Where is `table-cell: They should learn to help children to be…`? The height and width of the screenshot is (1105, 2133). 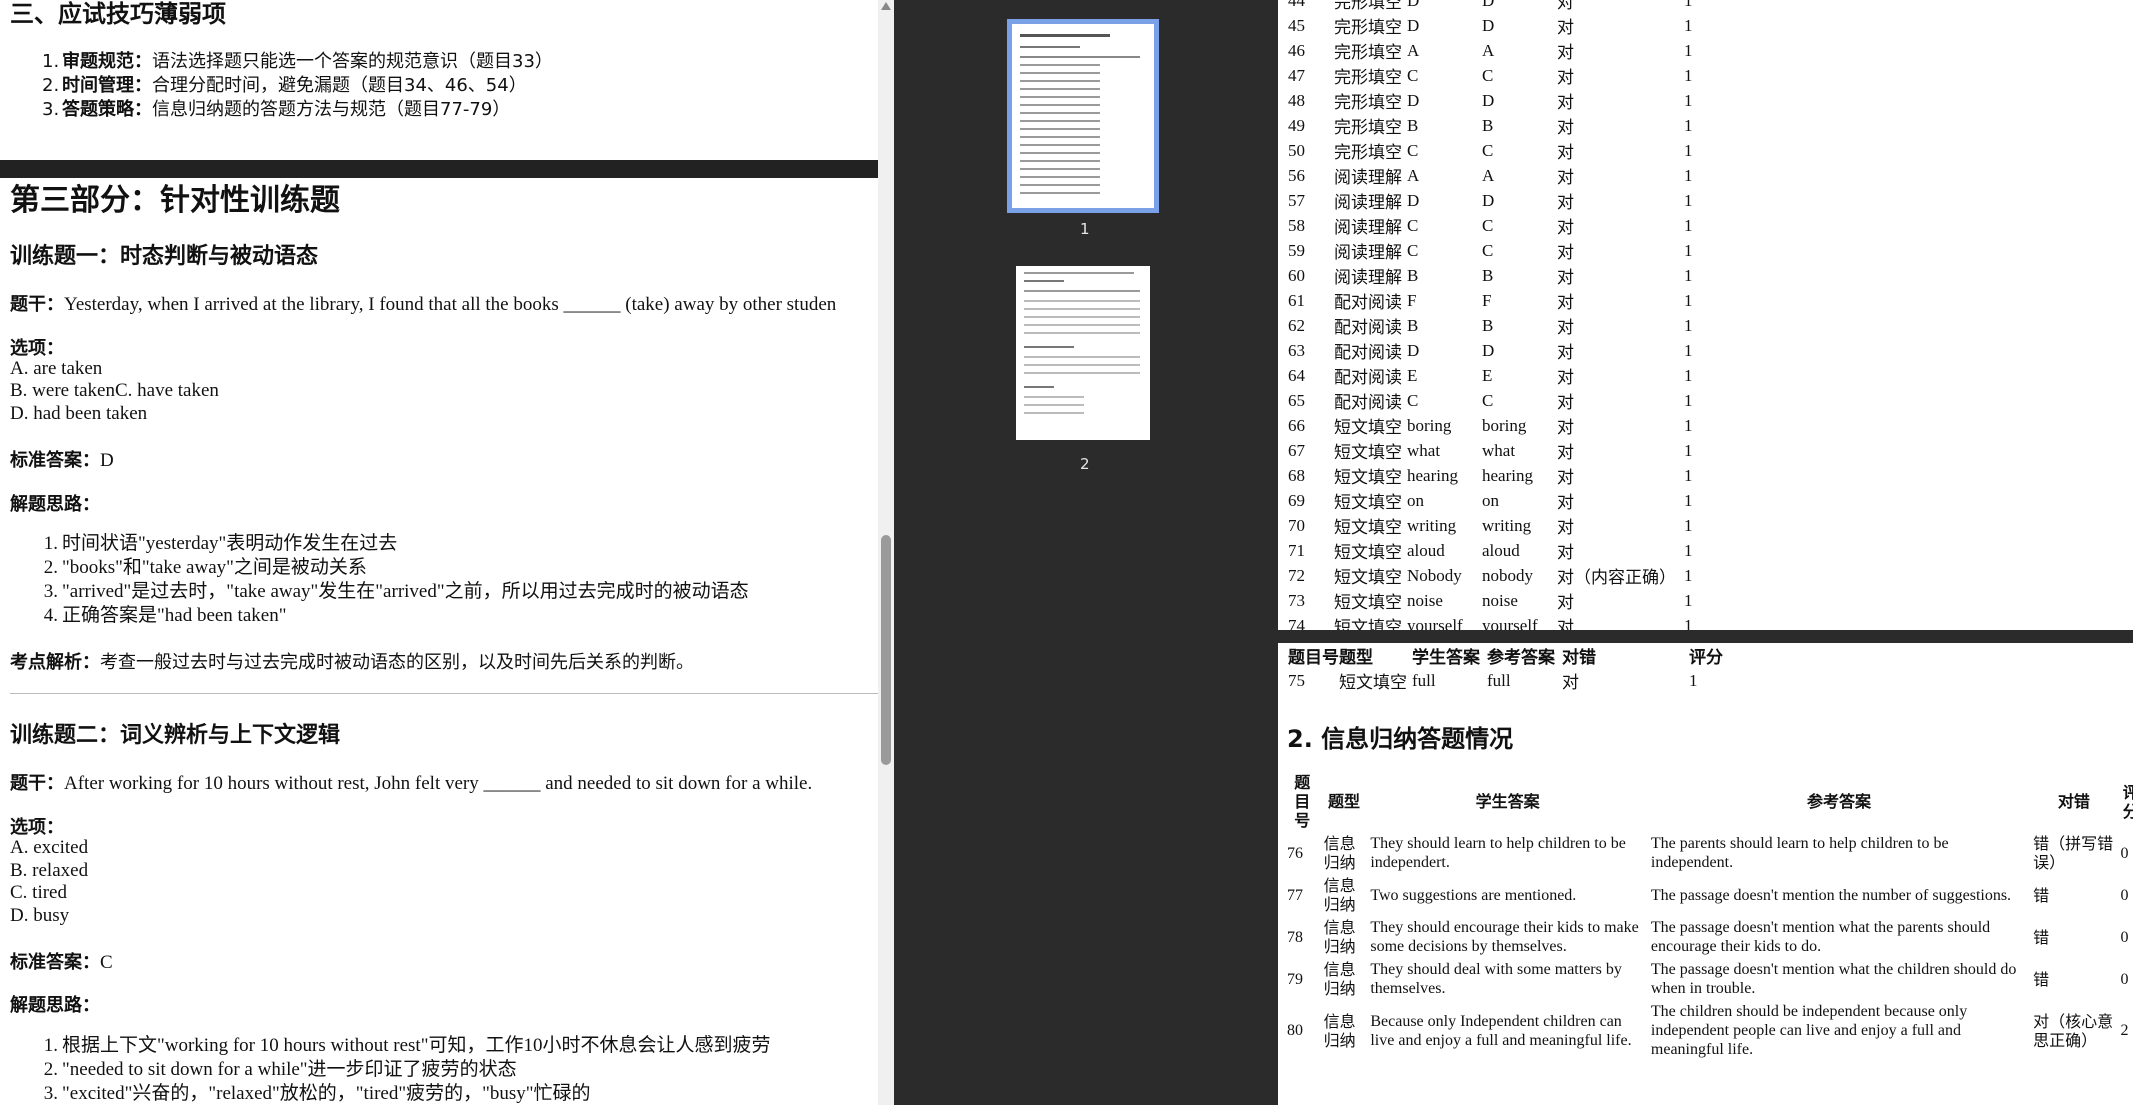 table-cell: They should learn to help children to be… is located at coordinates (1498, 853).